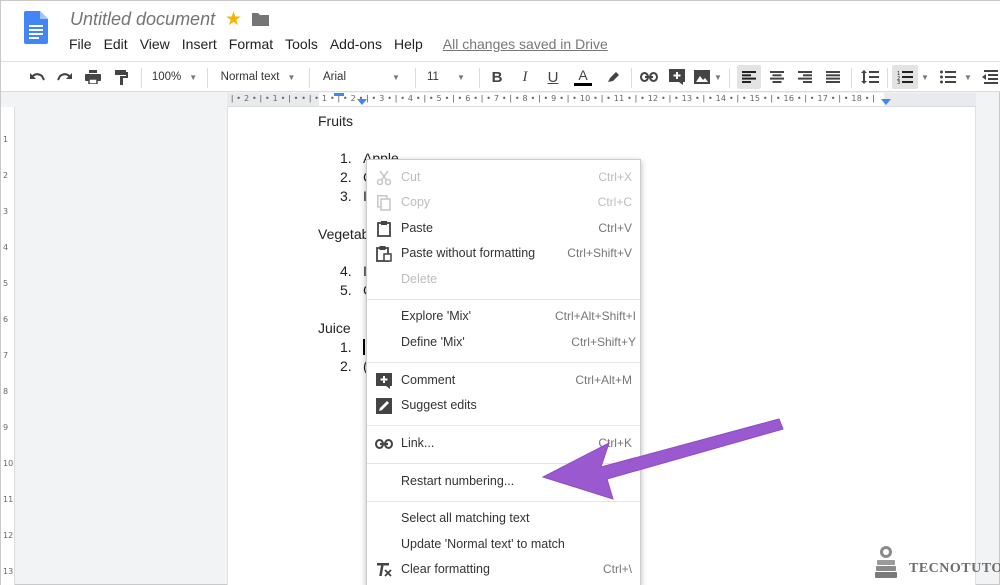  What do you see at coordinates (503, 203) in the screenshot?
I see `menu-item-copy: Copy Ctrl+C` at bounding box center [503, 203].